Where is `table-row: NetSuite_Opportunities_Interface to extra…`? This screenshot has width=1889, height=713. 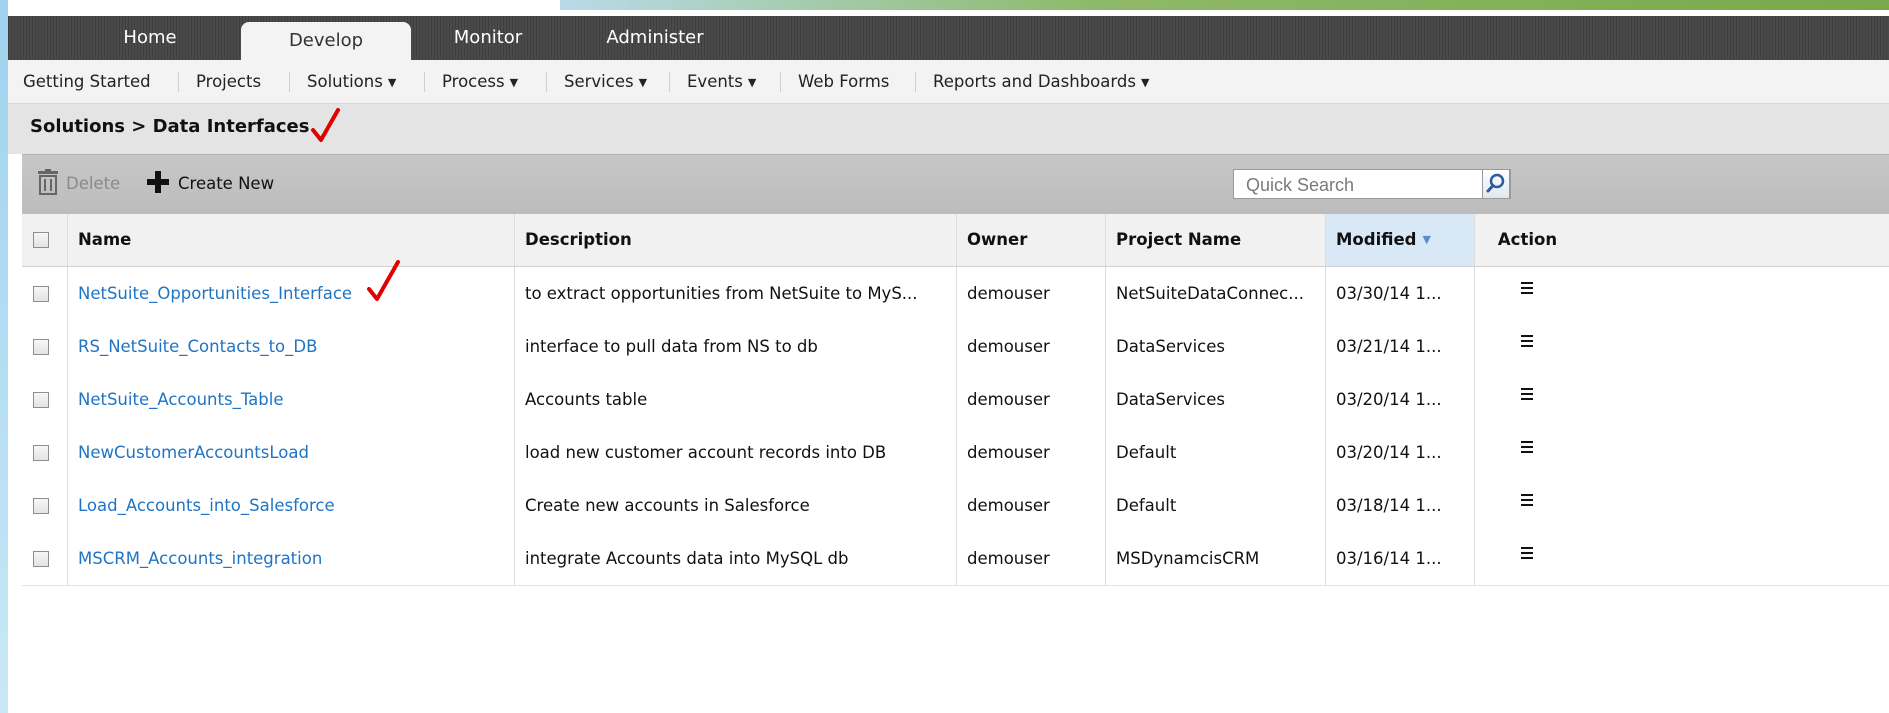
table-row: NetSuite_Opportunities_Interface to extra… is located at coordinates (955, 294).